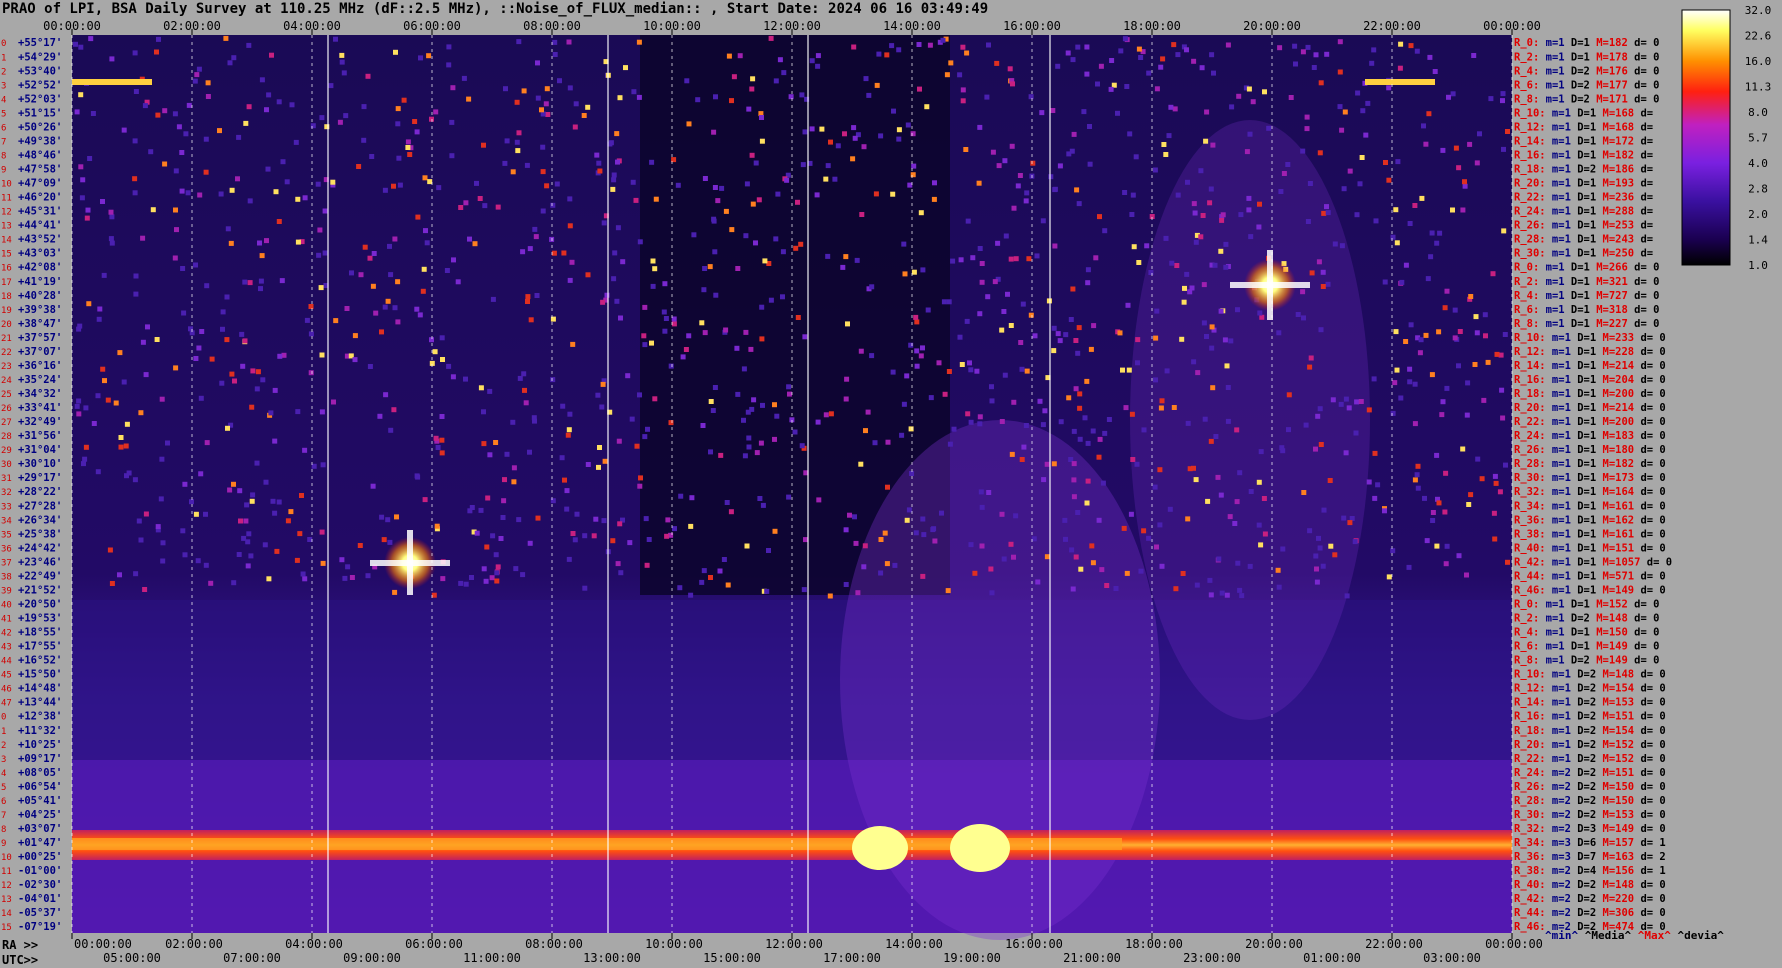  What do you see at coordinates (1586, 633) in the screenshot?
I see `beam-stat-row: R_4: m=1 D=1 M=150 d= 0` at bounding box center [1586, 633].